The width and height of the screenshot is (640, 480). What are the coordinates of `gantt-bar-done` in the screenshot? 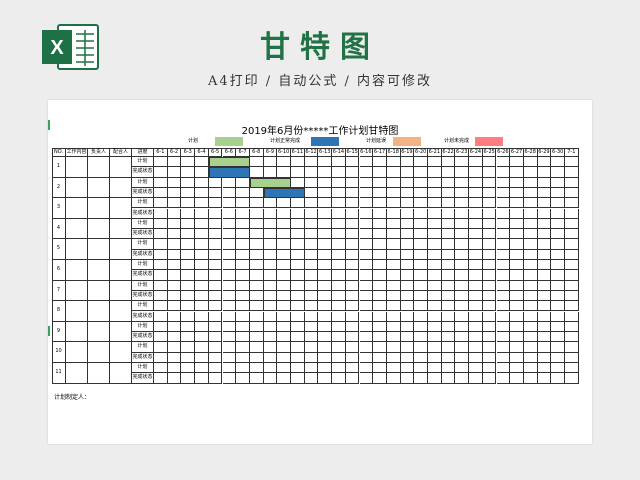 It's located at (284, 193).